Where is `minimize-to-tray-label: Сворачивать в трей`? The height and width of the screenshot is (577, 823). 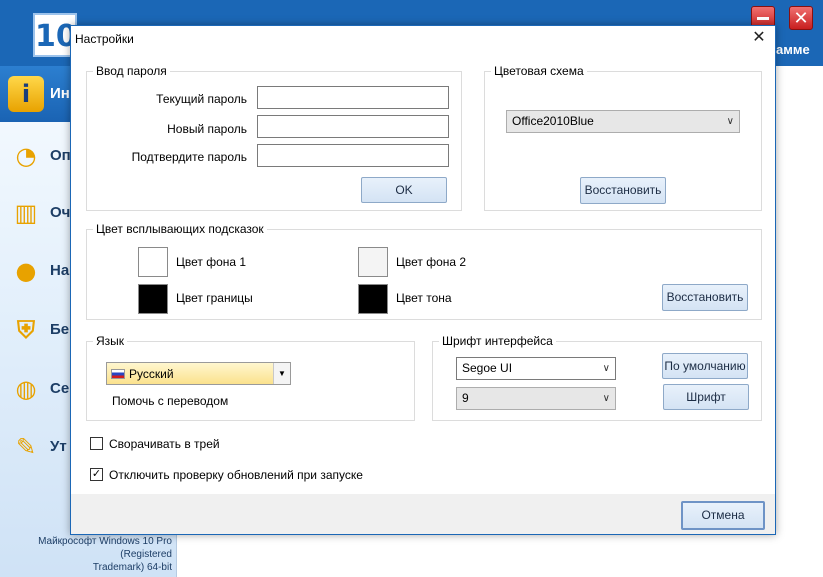 minimize-to-tray-label: Сворачивать в трей is located at coordinates (164, 444).